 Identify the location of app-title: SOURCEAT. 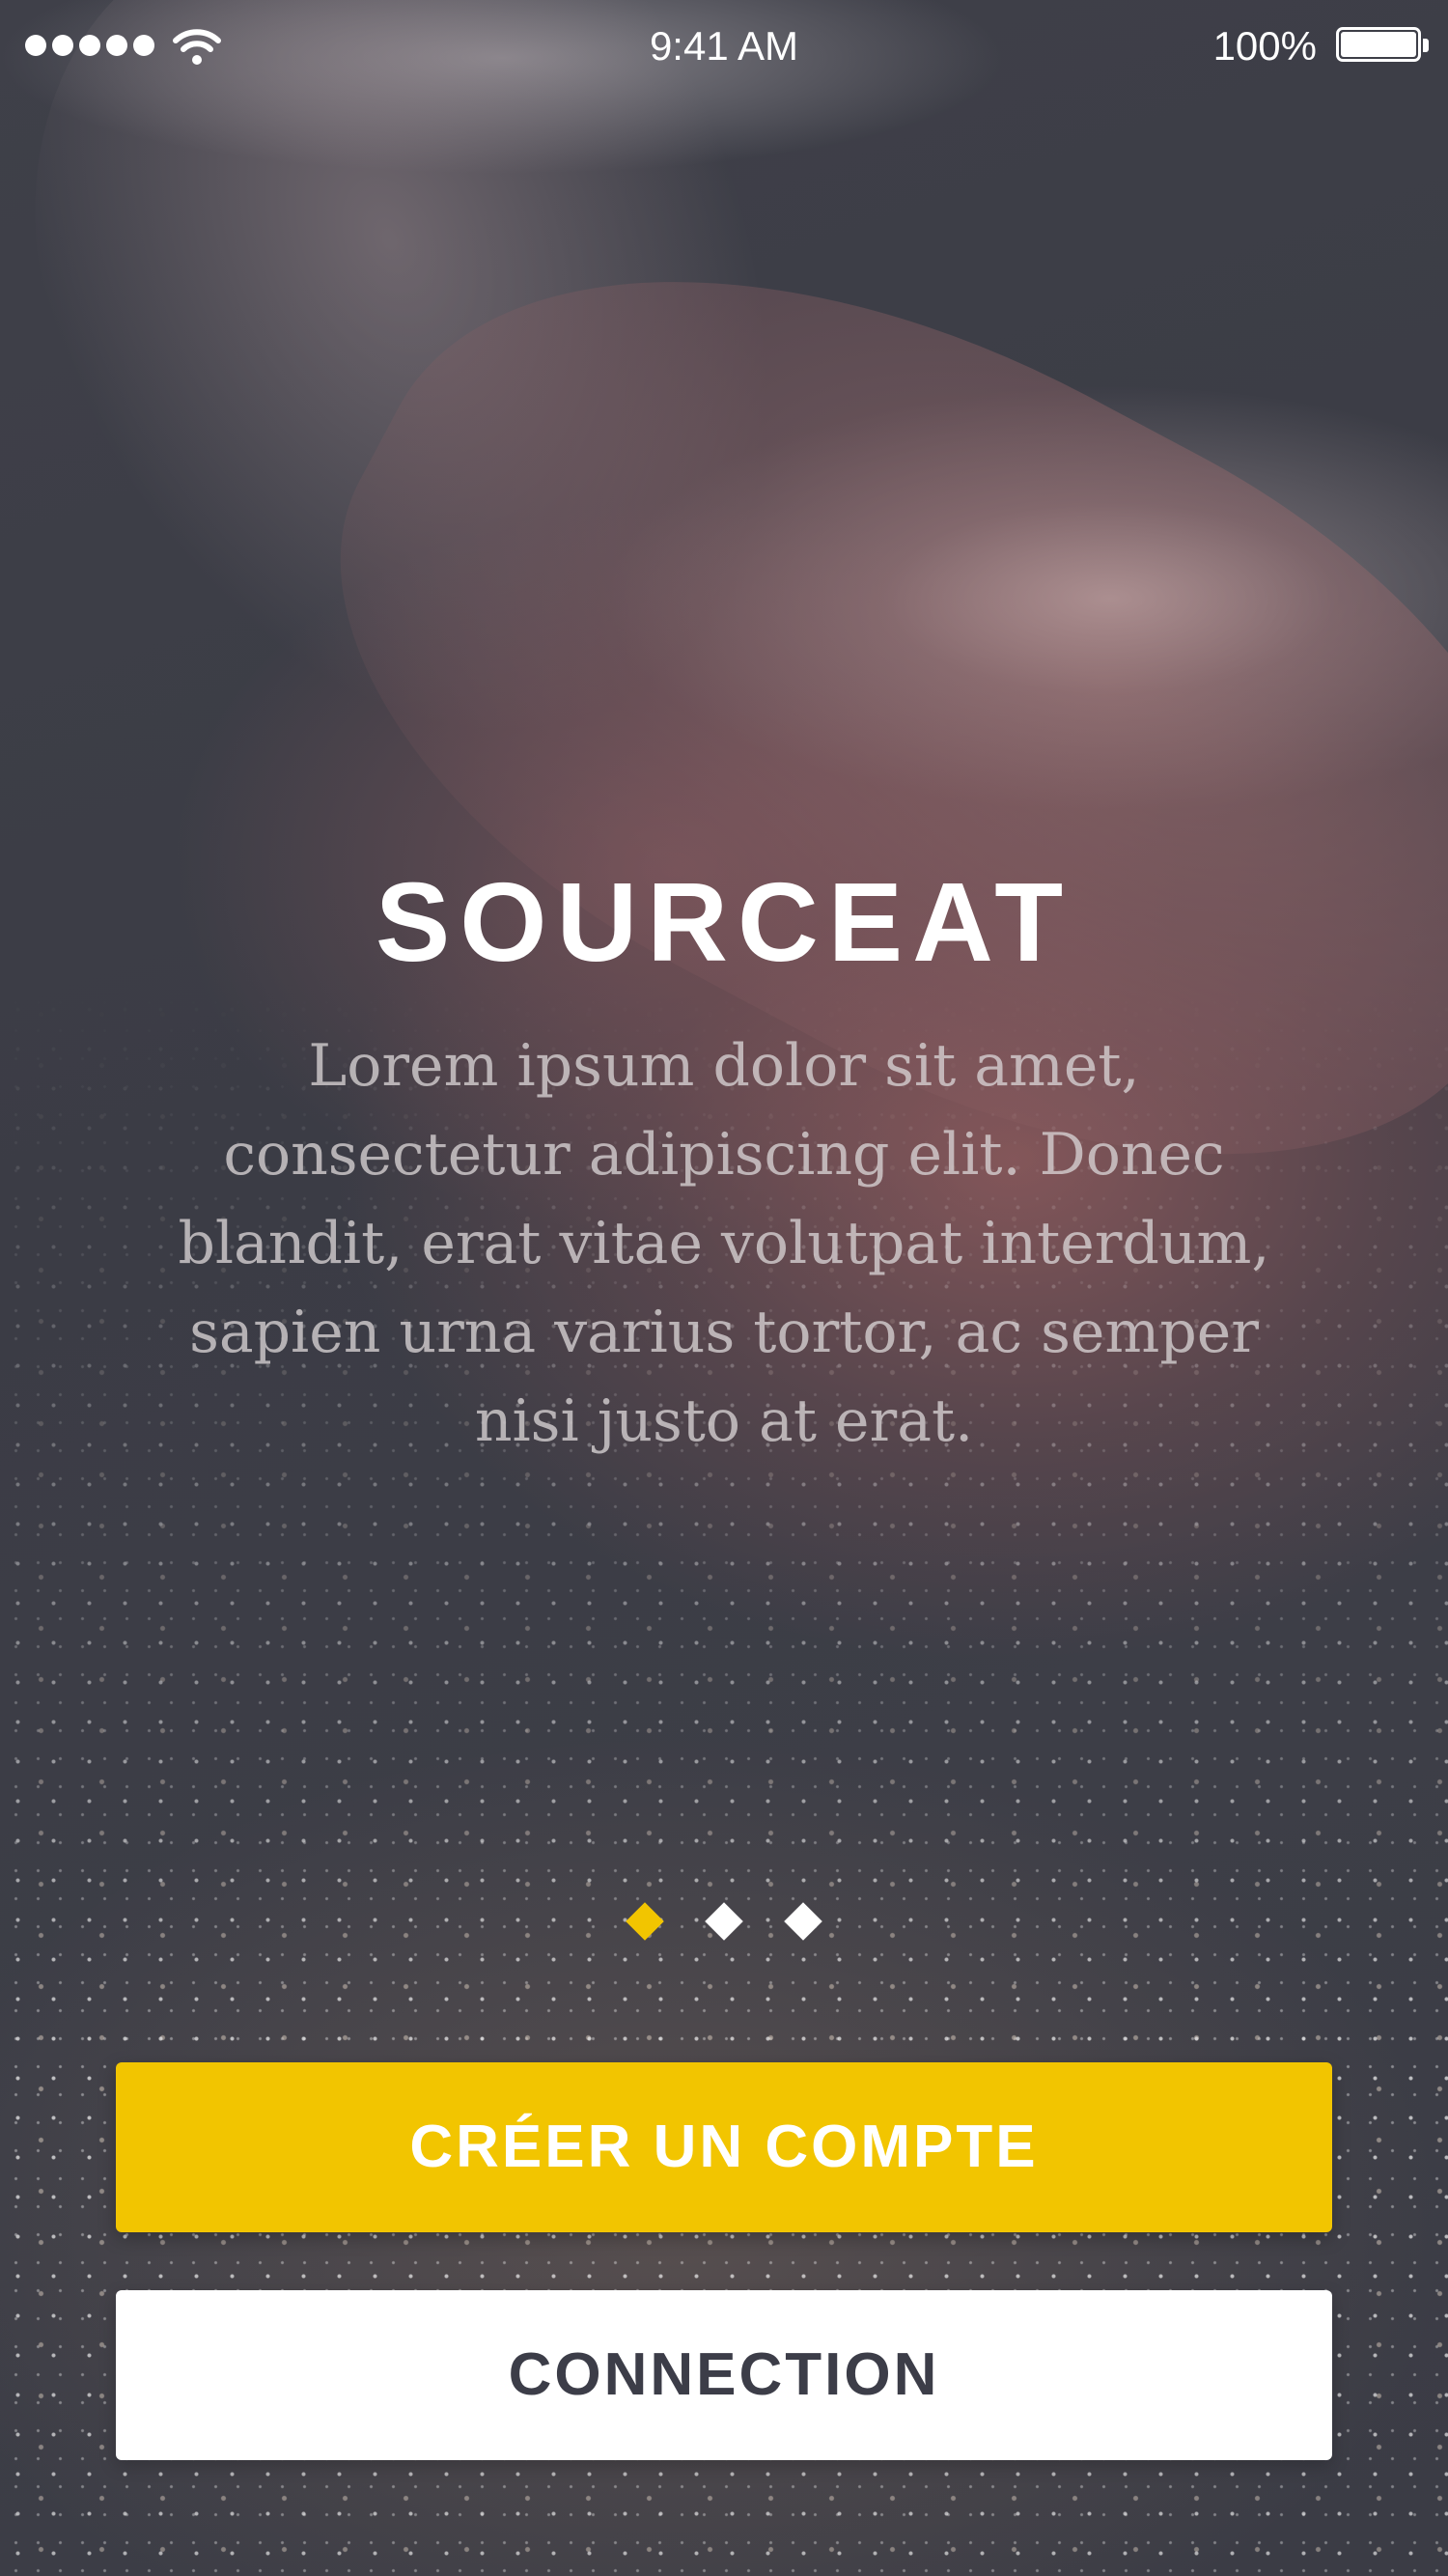
(724, 922).